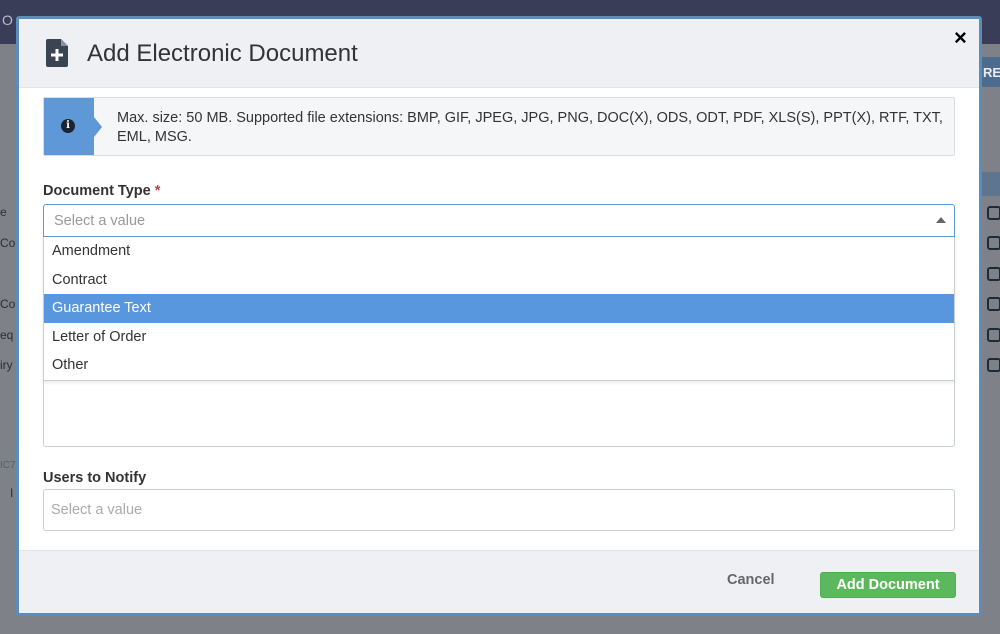  I want to click on modal-footer: Cancel Add Document, so click(499, 581).